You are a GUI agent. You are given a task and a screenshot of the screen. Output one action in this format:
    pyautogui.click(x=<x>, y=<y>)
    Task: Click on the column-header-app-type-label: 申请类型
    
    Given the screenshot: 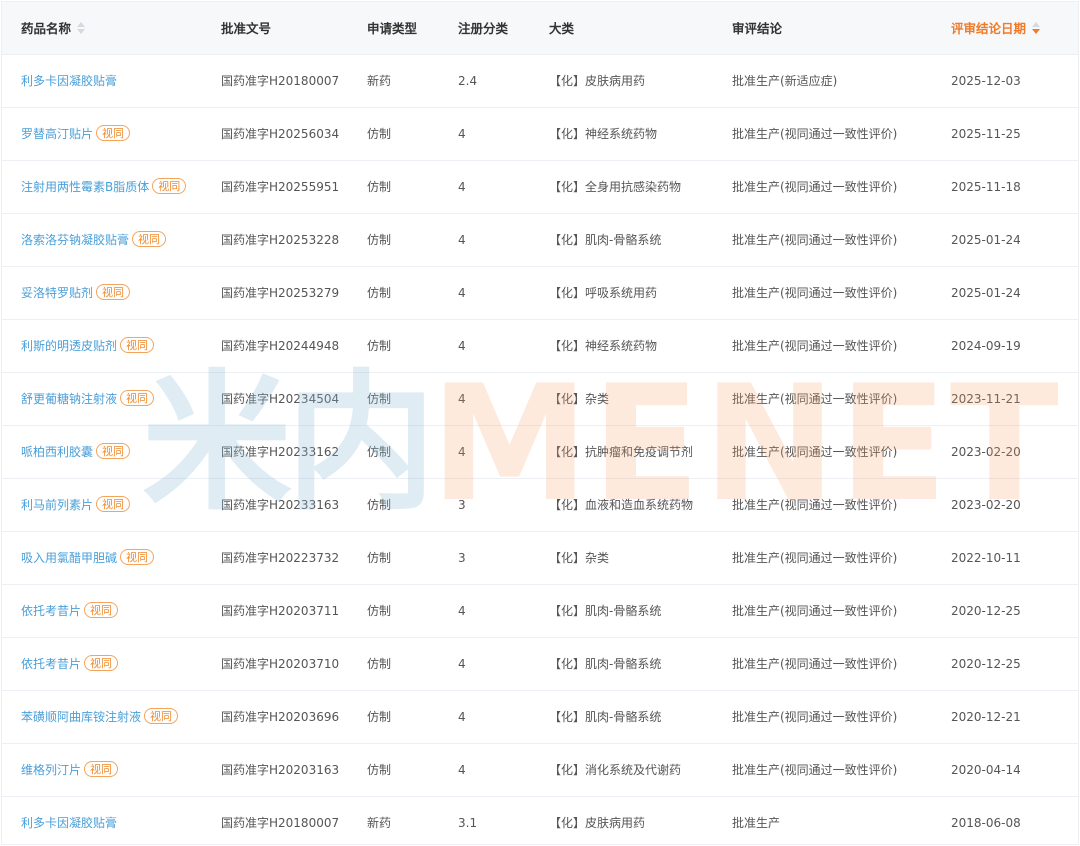 What is the action you would take?
    pyautogui.click(x=392, y=29)
    